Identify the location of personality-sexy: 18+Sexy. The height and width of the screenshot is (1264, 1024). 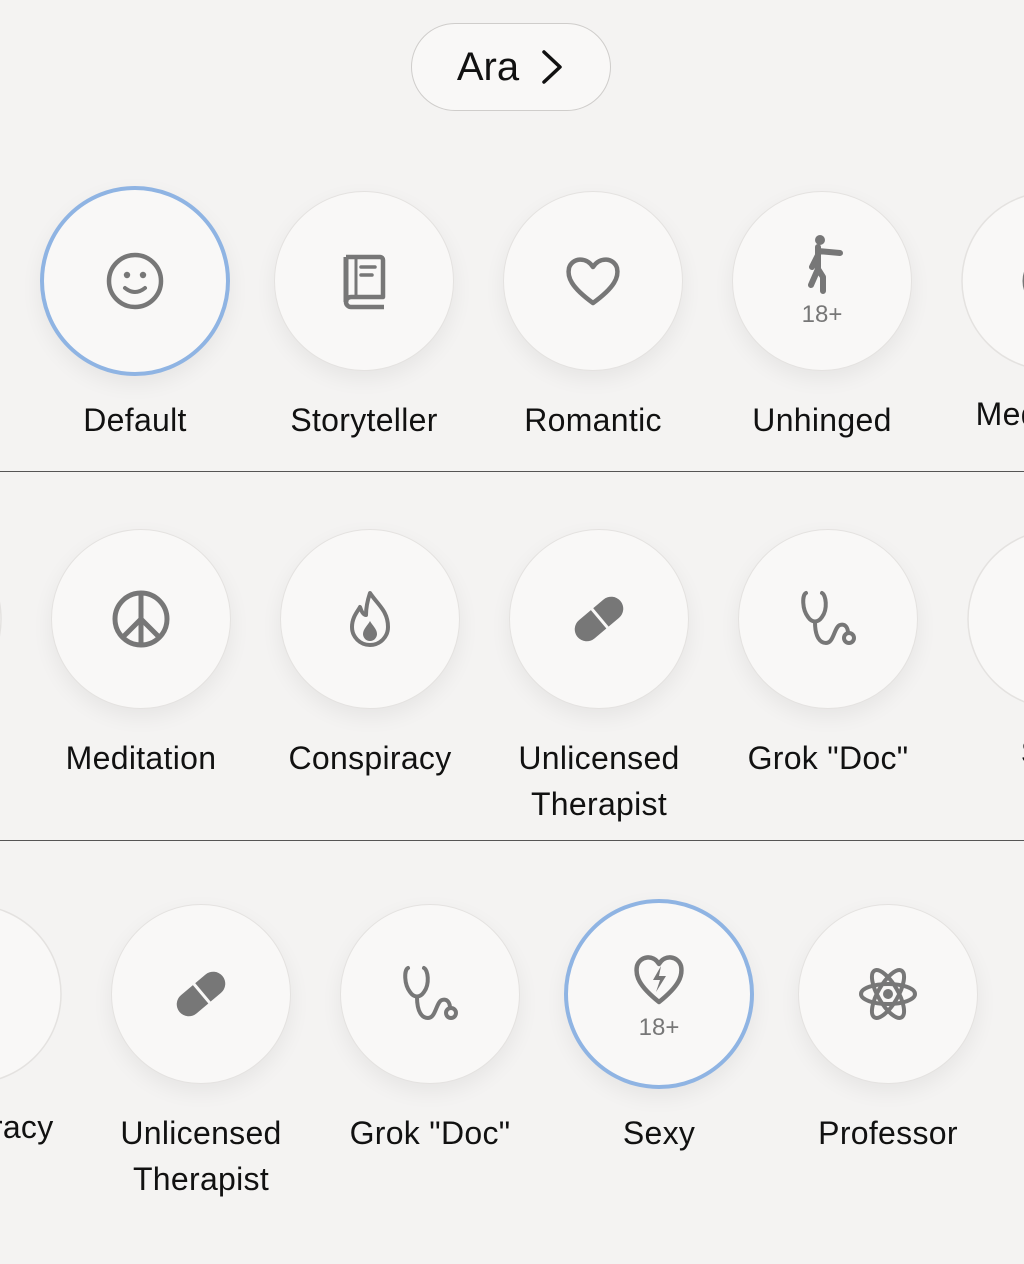
(980, 689).